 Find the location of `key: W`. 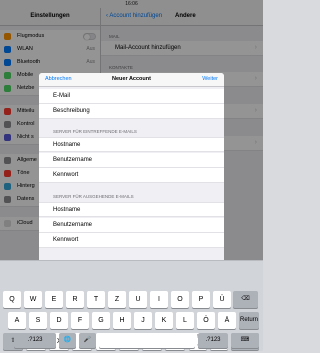

key: W is located at coordinates (33, 299).